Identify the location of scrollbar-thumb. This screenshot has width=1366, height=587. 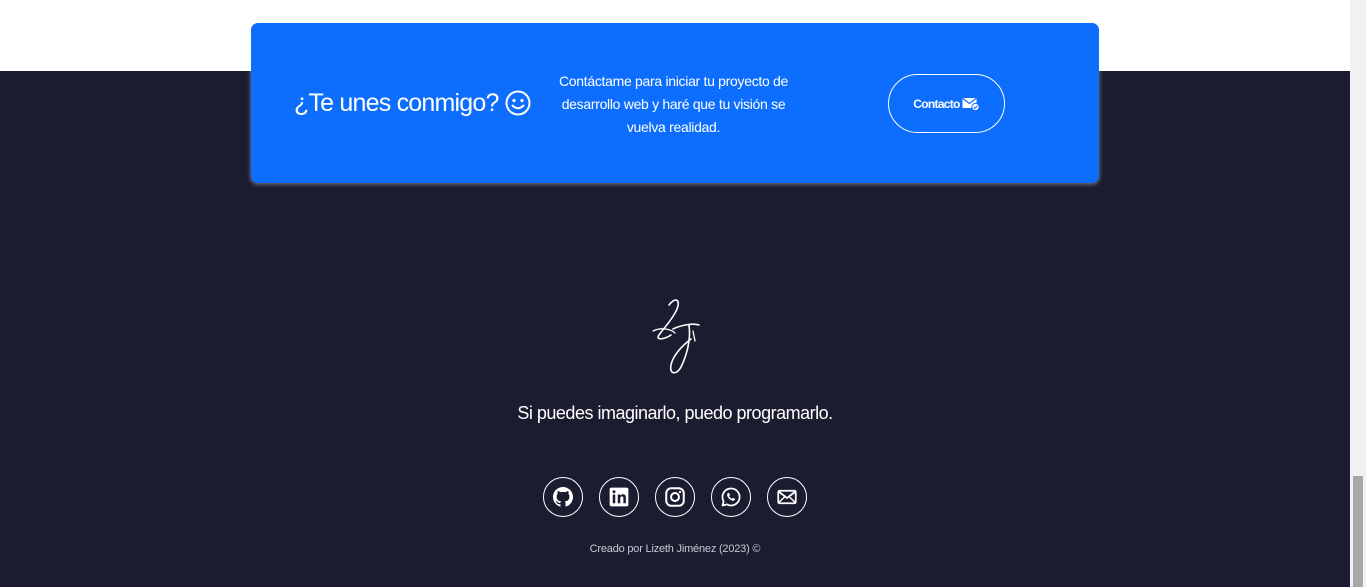
(1358, 531).